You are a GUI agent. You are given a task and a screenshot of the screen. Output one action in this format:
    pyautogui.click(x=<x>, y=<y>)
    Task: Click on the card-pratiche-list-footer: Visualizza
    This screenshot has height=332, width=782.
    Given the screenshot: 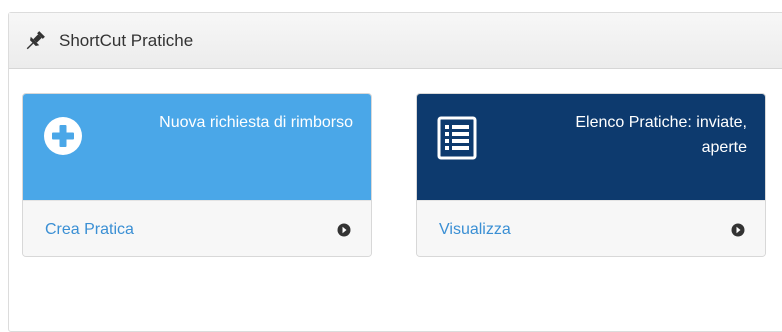 What is the action you would take?
    pyautogui.click(x=591, y=228)
    